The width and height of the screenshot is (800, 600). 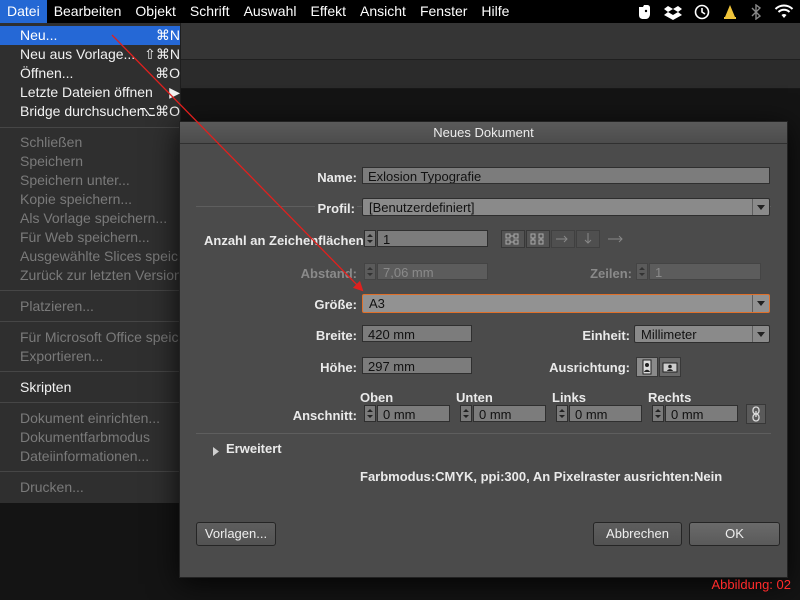 What do you see at coordinates (466, 413) in the screenshot?
I see `bleed-bottom-stepper` at bounding box center [466, 413].